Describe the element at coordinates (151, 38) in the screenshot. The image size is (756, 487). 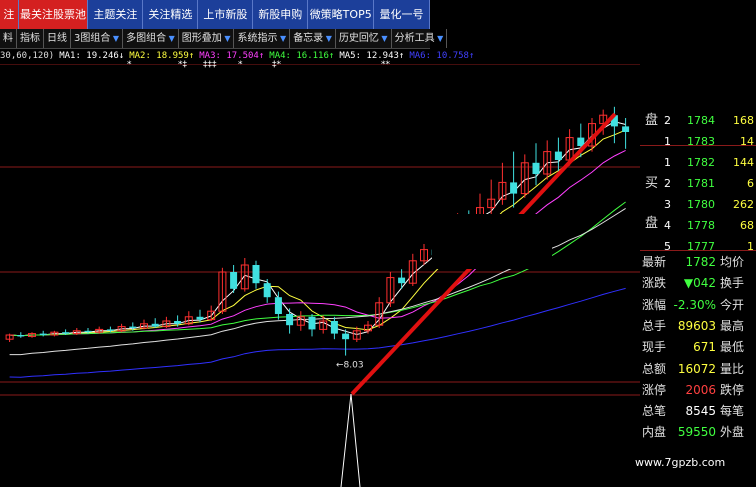
I see `toolbar-button: 多图组合 ▼` at that location.